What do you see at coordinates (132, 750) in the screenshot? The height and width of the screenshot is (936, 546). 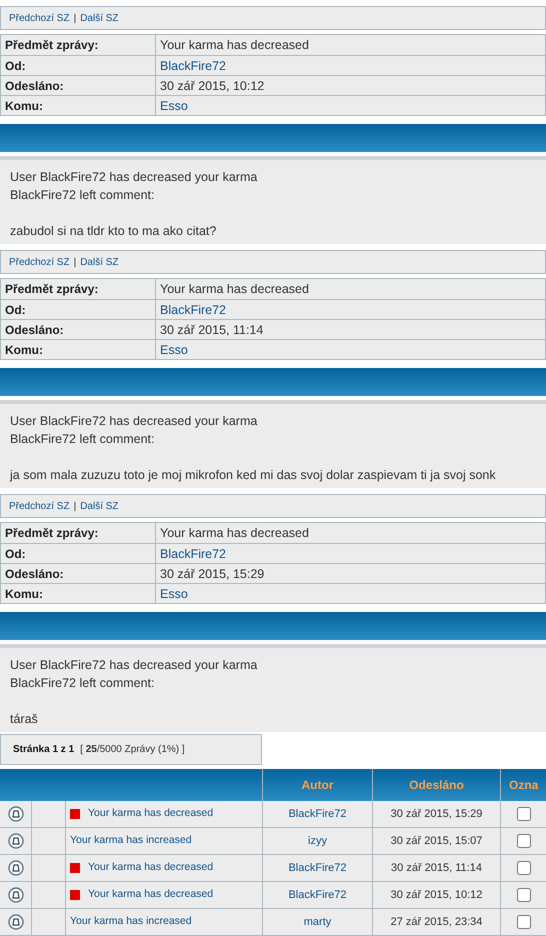 I see `message-count: [ 25/5000 Zprávy (1%) ]` at bounding box center [132, 750].